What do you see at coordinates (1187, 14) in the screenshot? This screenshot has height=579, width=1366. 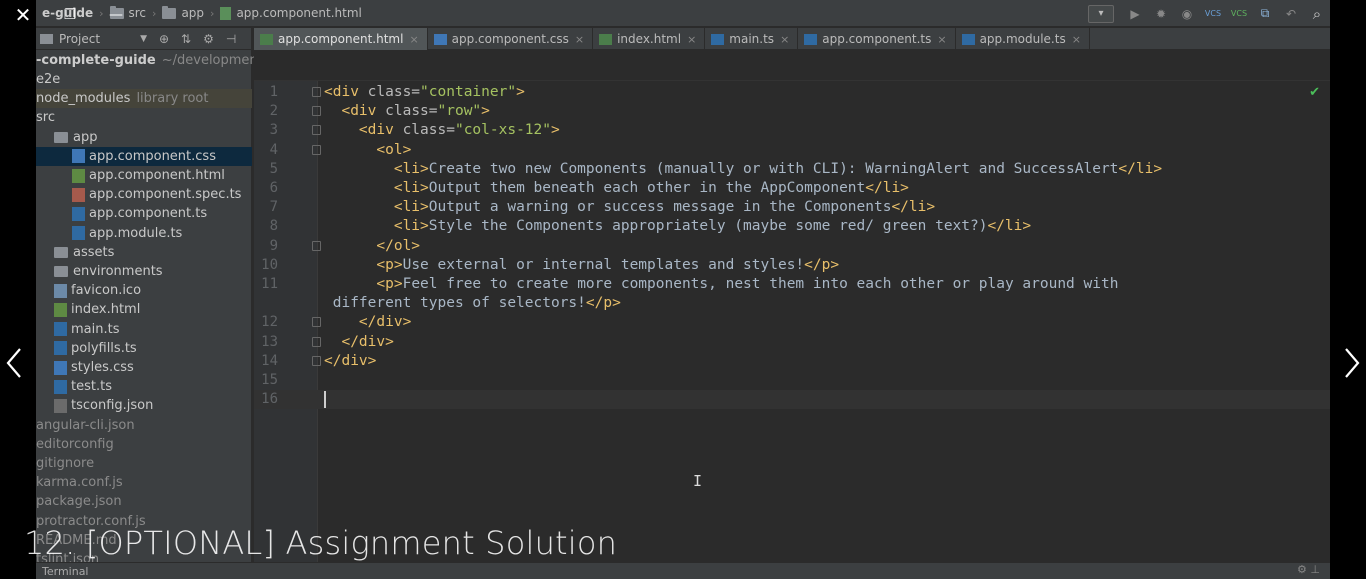 I see `coverage-button: ◉` at bounding box center [1187, 14].